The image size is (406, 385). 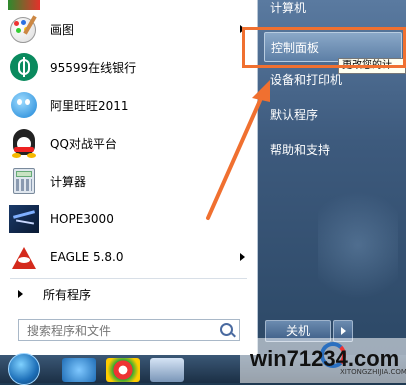 I want to click on watermark-subtext: XITONGZHIJIA.COM, so click(x=373, y=372).